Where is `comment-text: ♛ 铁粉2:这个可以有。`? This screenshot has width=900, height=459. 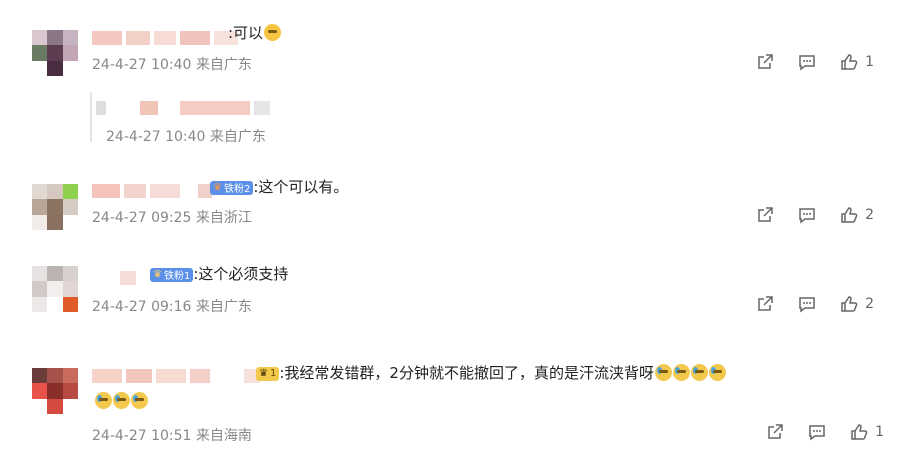
comment-text: ♛ 铁粉2:这个可以有。 is located at coordinates (279, 186).